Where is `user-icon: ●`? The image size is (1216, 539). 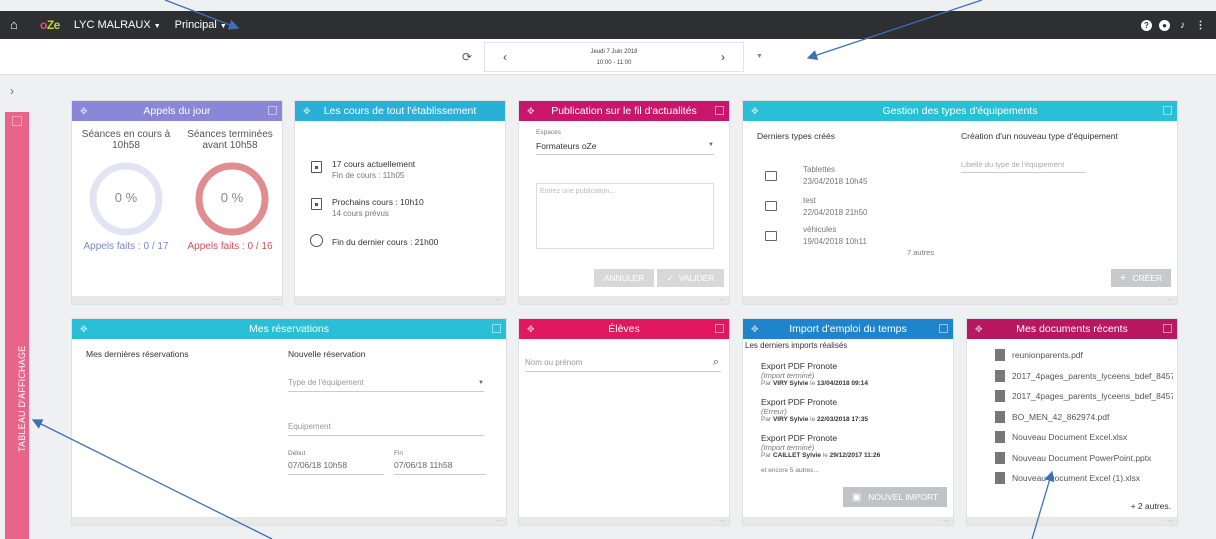
user-icon: ● is located at coordinates (1164, 25).